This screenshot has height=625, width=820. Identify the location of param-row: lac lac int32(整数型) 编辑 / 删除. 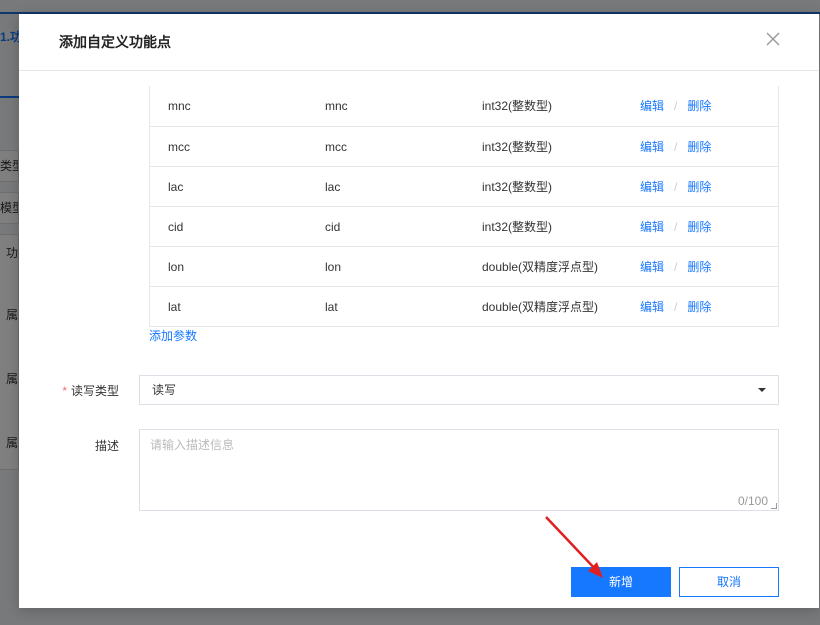
(464, 186).